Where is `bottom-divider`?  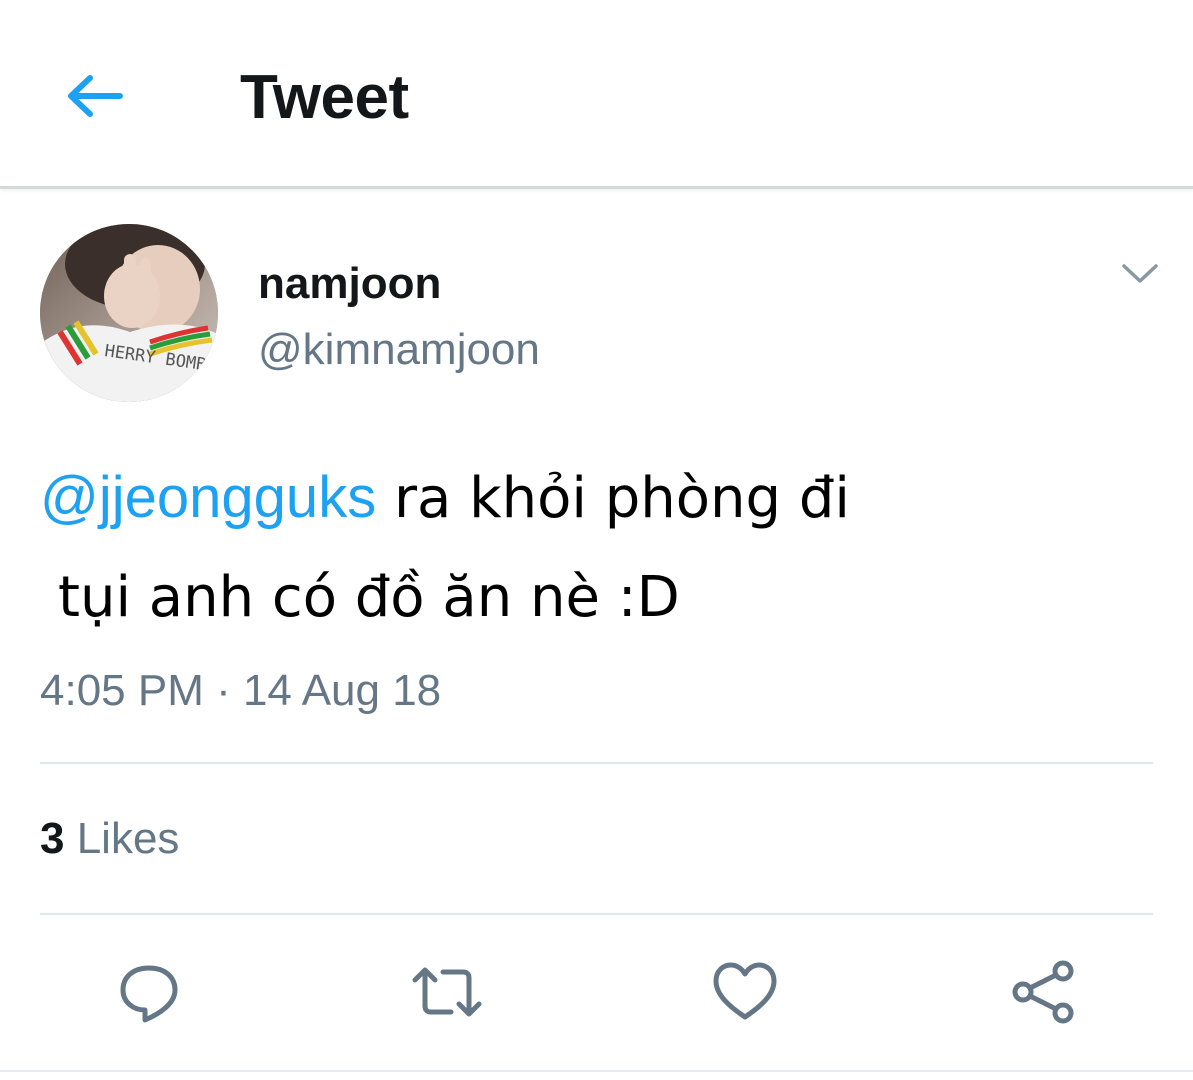
bottom-divider is located at coordinates (596, 1071).